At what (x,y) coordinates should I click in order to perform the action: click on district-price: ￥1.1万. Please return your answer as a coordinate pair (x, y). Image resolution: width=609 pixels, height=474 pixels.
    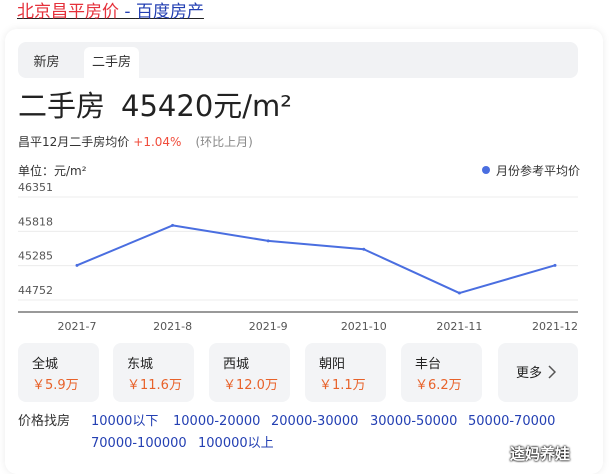
    Looking at the image, I should click on (342, 385).